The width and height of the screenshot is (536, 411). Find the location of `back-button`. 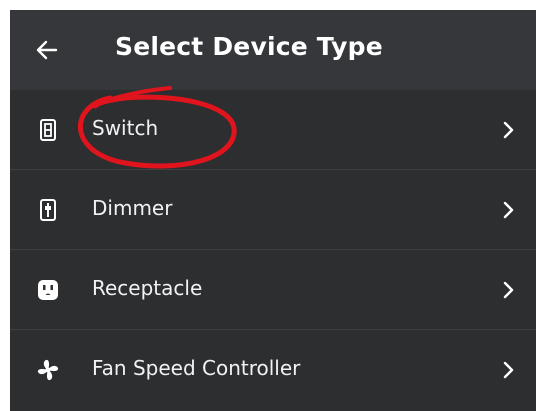

back-button is located at coordinates (48, 50).